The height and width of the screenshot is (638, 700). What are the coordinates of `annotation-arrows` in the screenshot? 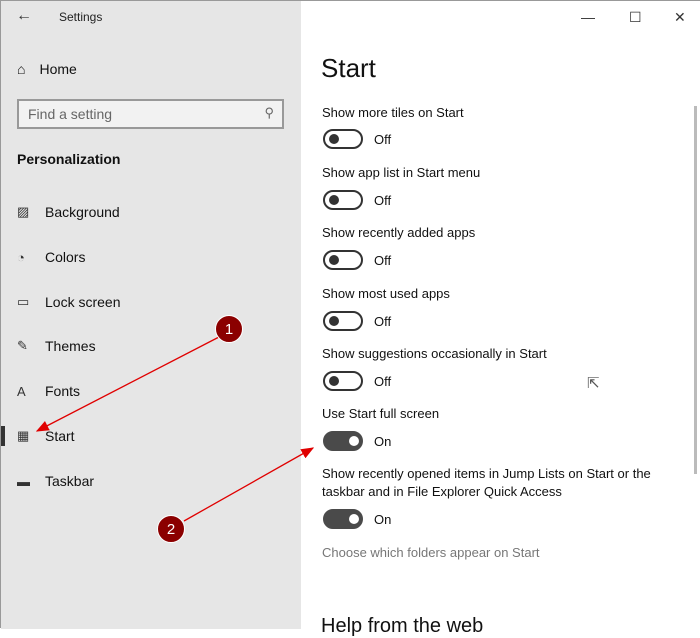 It's located at (175, 429).